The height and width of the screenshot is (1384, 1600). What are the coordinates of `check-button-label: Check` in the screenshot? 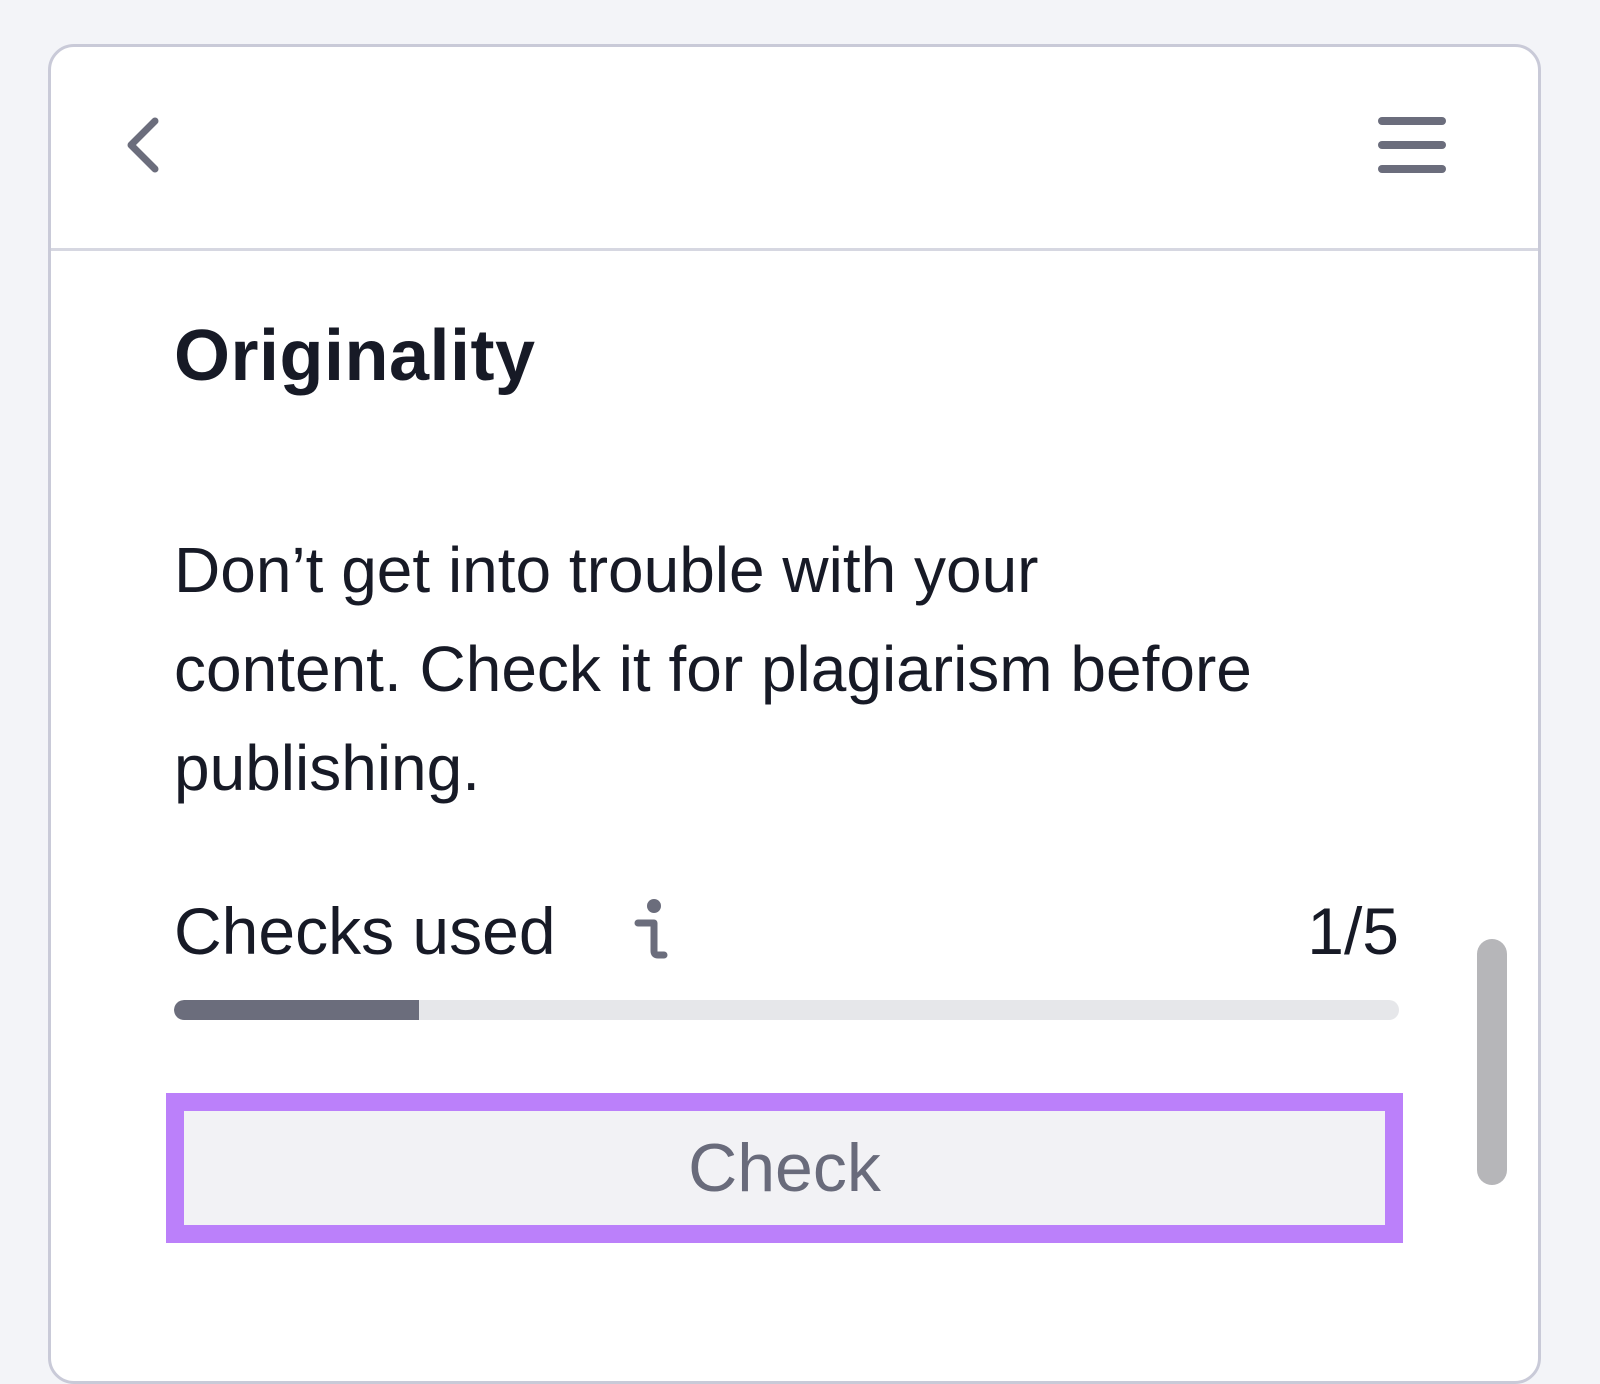 It's located at (784, 1168).